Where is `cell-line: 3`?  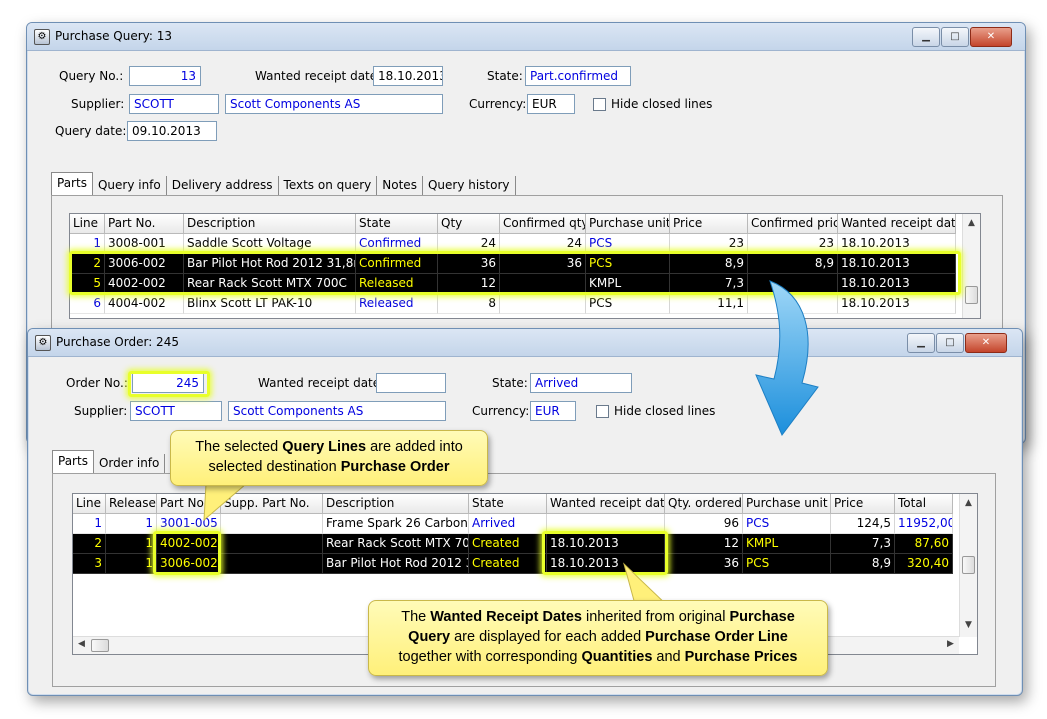
cell-line: 3 is located at coordinates (89, 564).